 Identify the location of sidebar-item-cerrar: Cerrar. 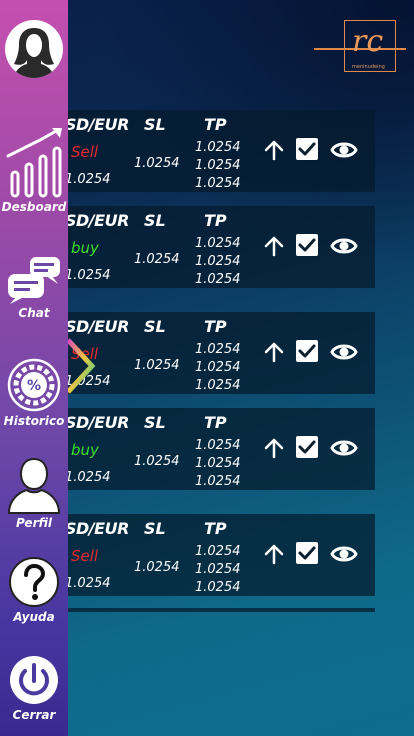
(34, 688).